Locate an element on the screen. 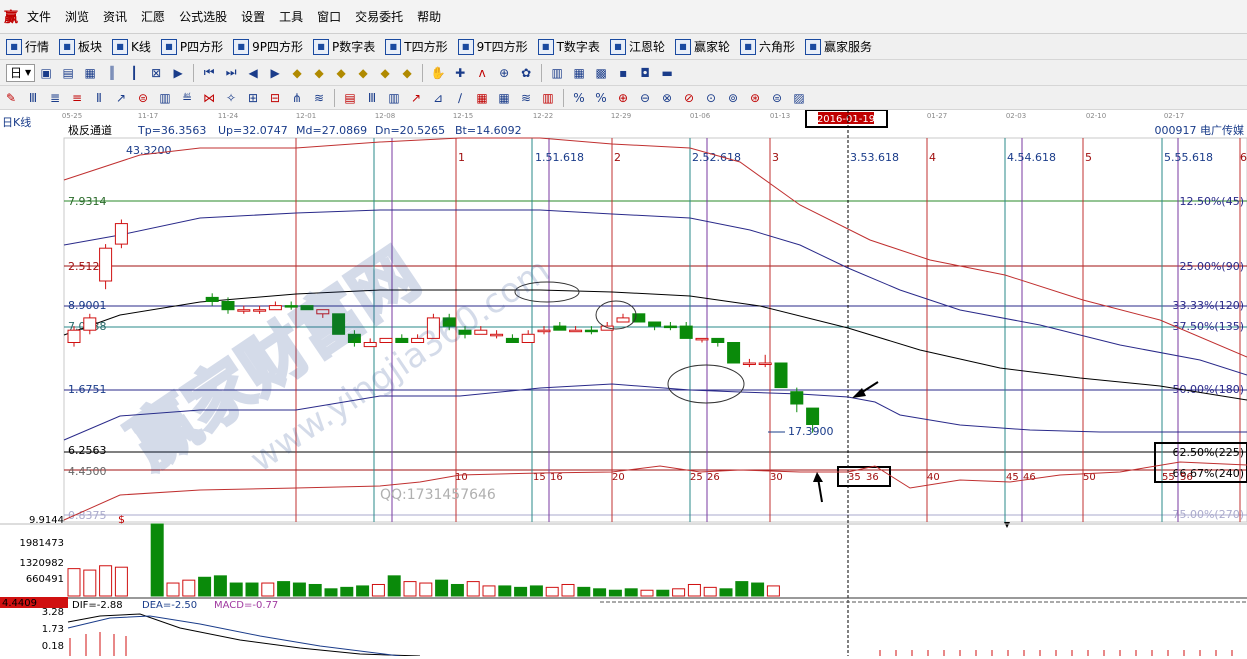 The image size is (1247, 659). draw-tool-3-icon: ≡ is located at coordinates (77, 98).